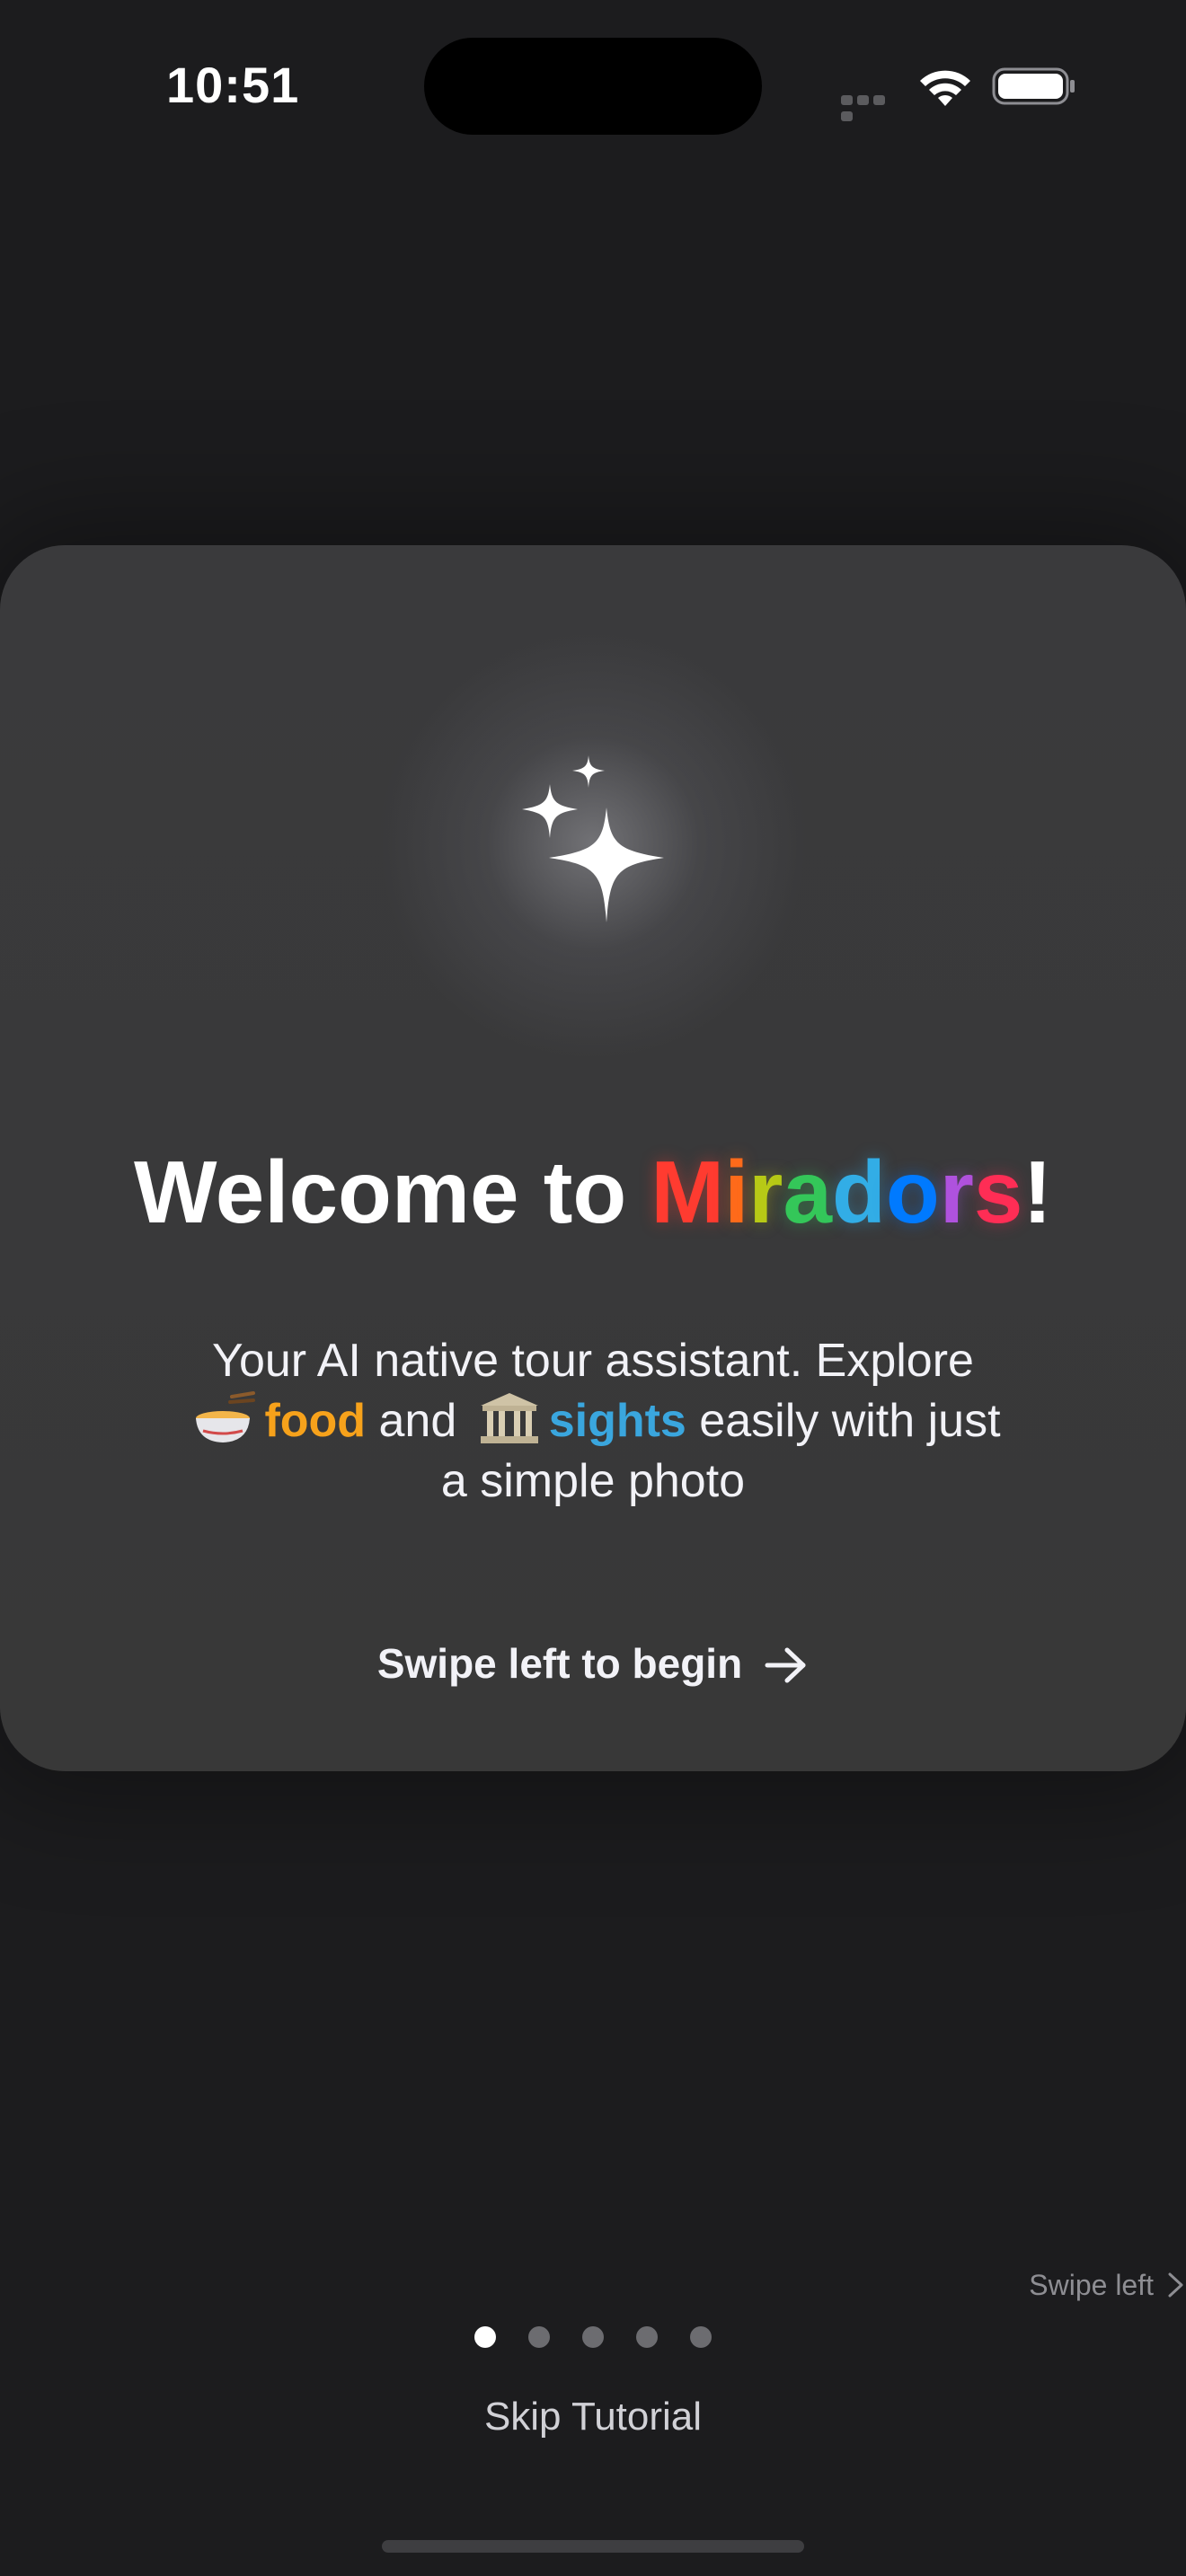  I want to click on swipe-cta-label: Swipe left to begin, so click(559, 1663).